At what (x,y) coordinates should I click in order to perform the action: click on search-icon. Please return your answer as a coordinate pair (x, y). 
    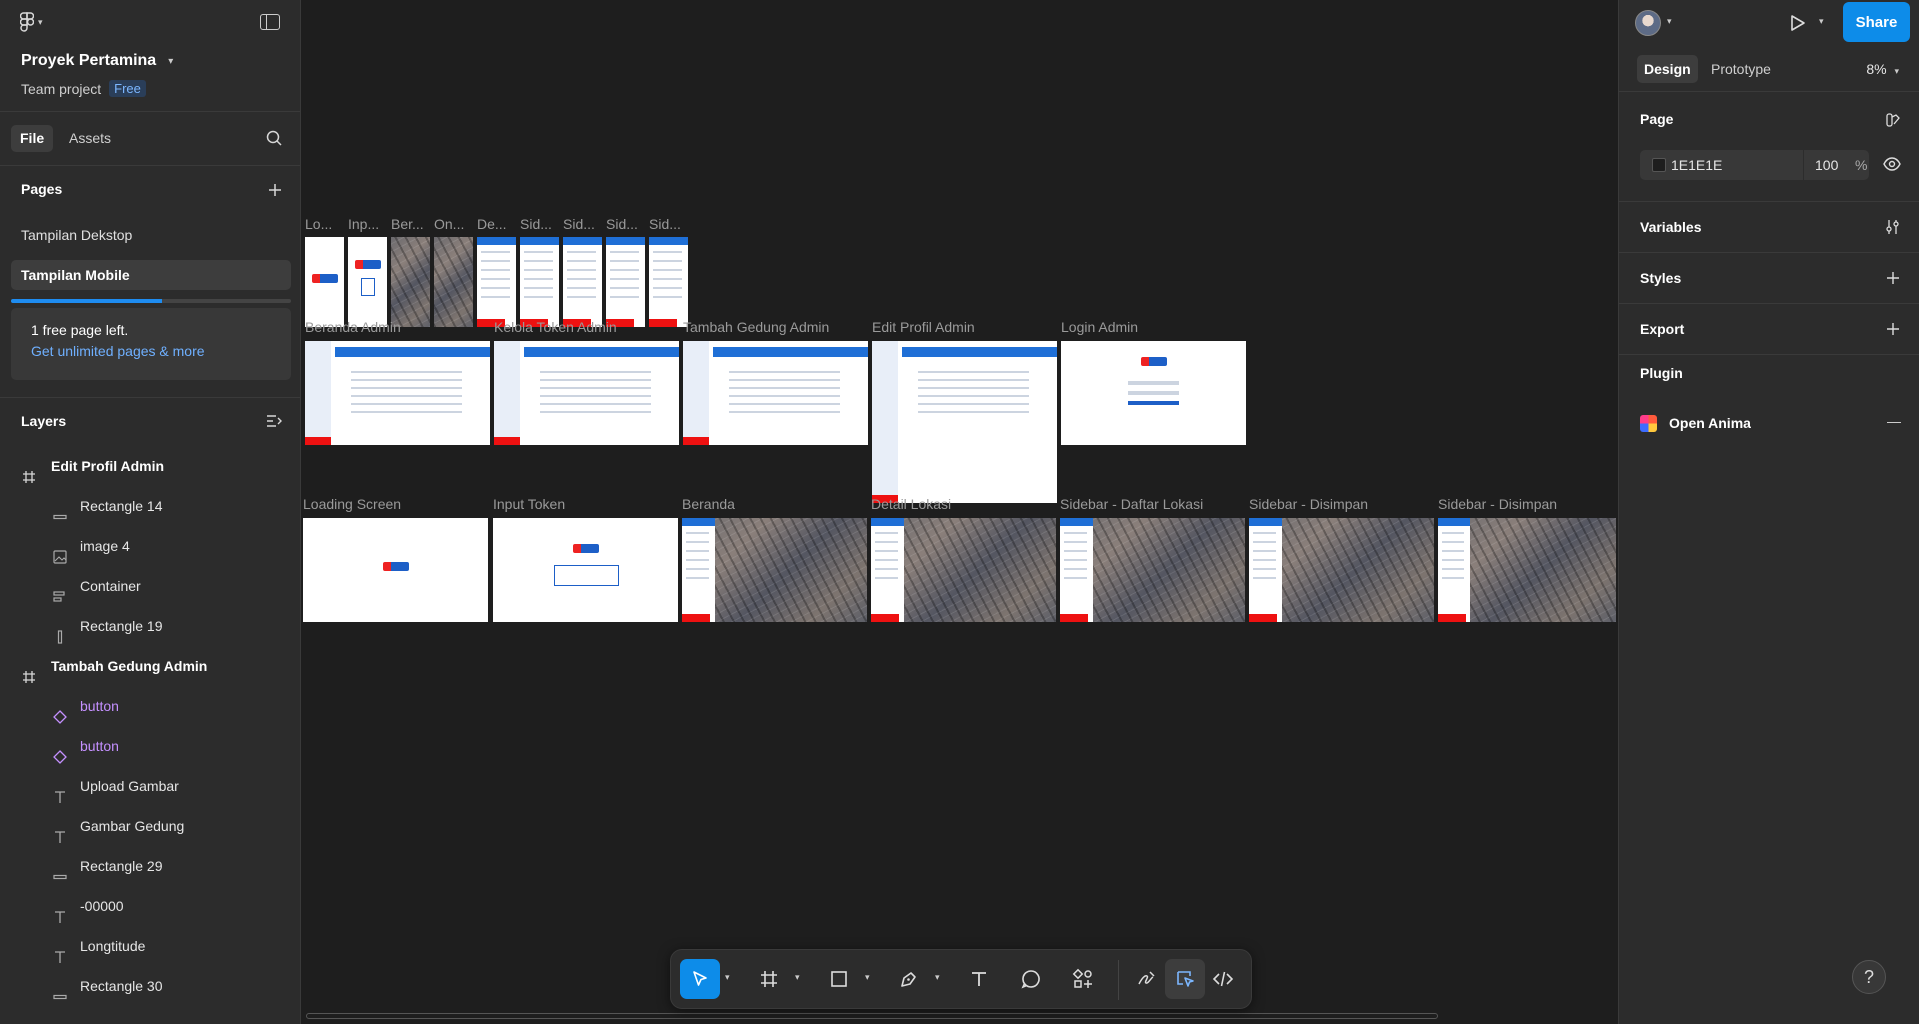
    Looking at the image, I should click on (274, 138).